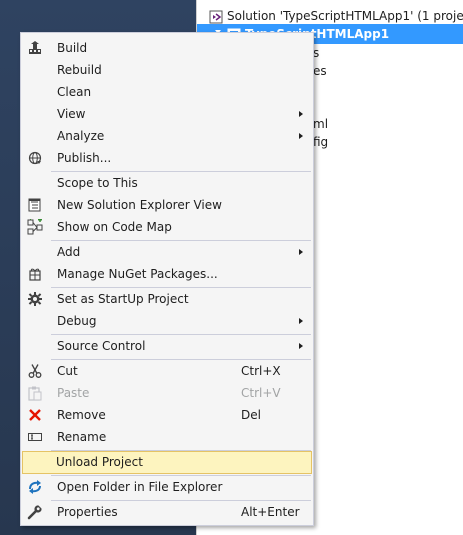 The height and width of the screenshot is (535, 463). I want to click on menu-item-rename: Rename, so click(167, 437).